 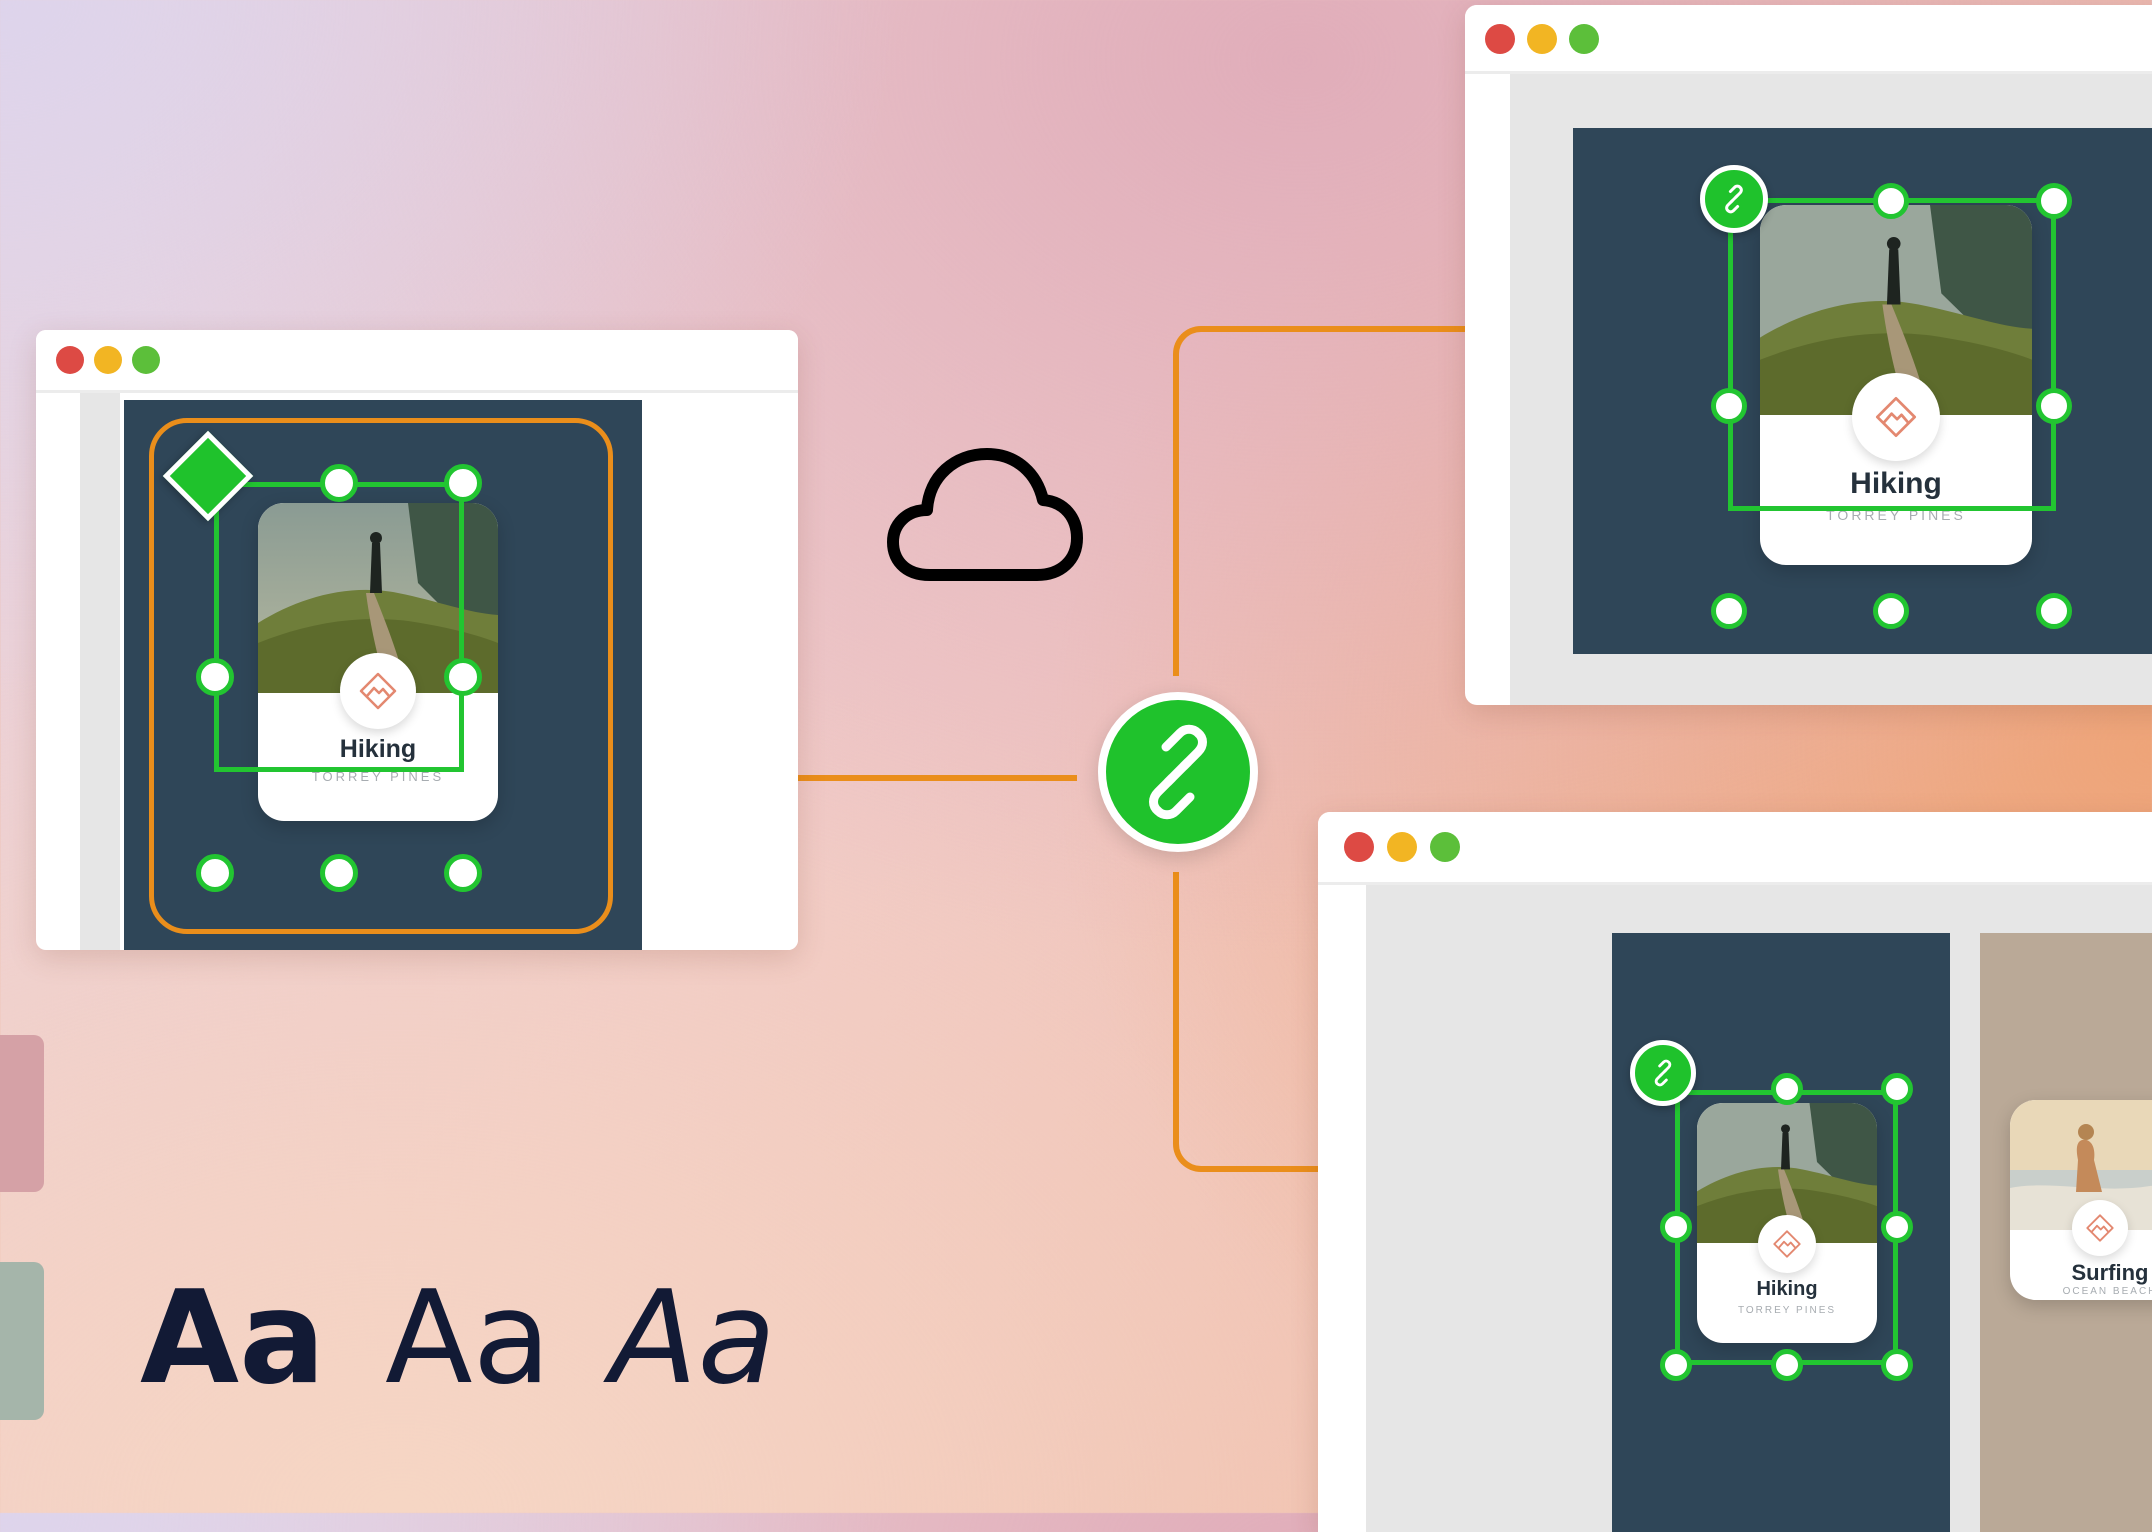 I want to click on surfing-card: Surfing OCEAN BEACH, so click(x=2081, y=1200).